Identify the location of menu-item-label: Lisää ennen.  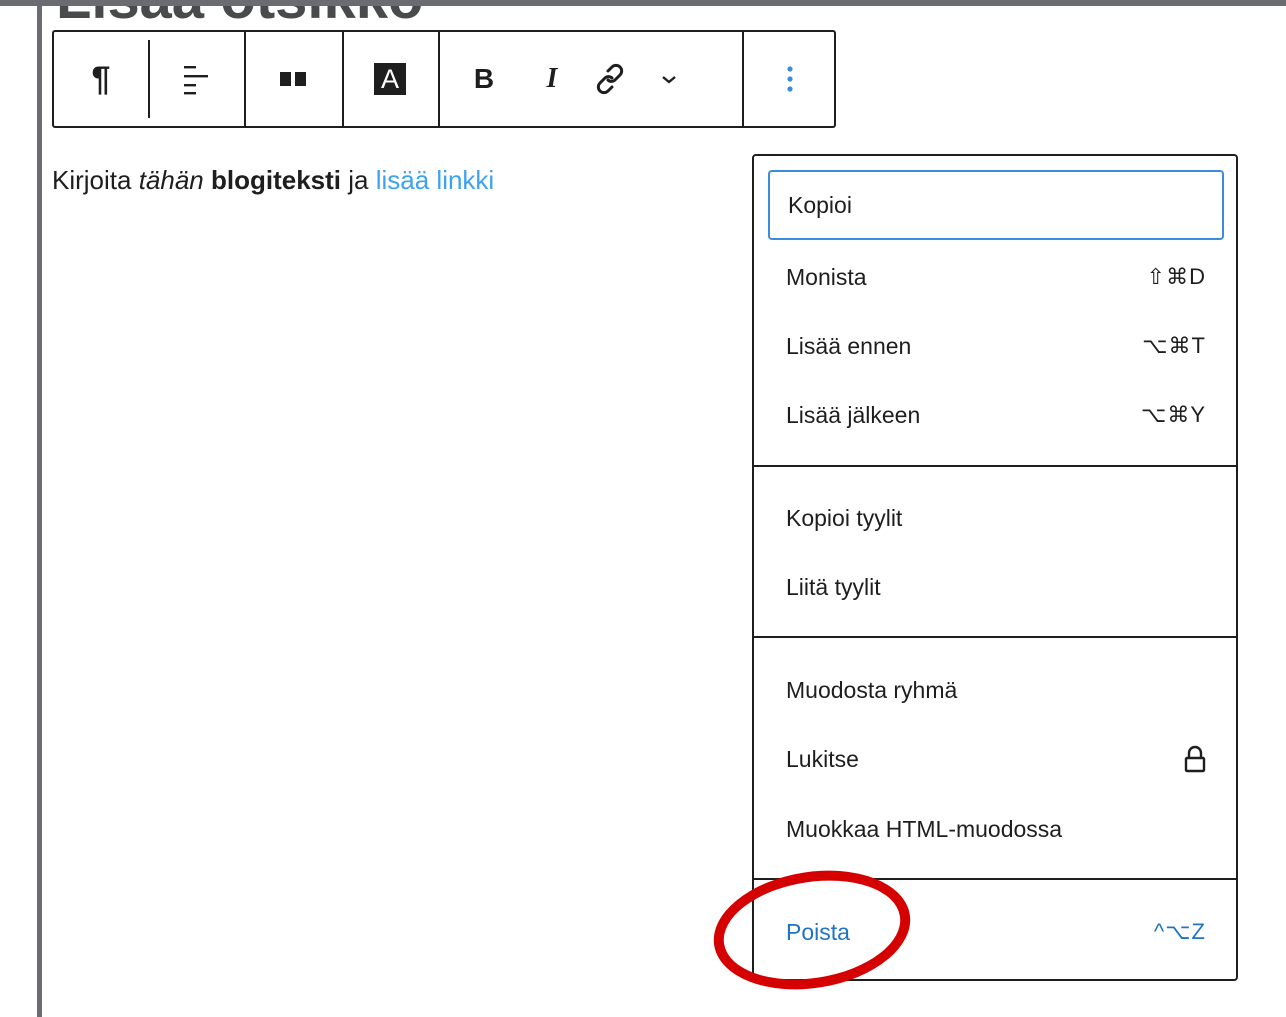
(849, 345).